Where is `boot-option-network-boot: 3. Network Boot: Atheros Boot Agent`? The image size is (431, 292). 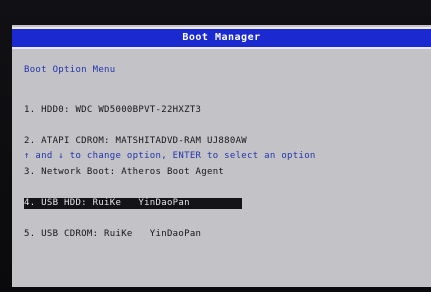
boot-option-network-boot: 3. Network Boot: Atheros Boot Agent is located at coordinates (137, 172).